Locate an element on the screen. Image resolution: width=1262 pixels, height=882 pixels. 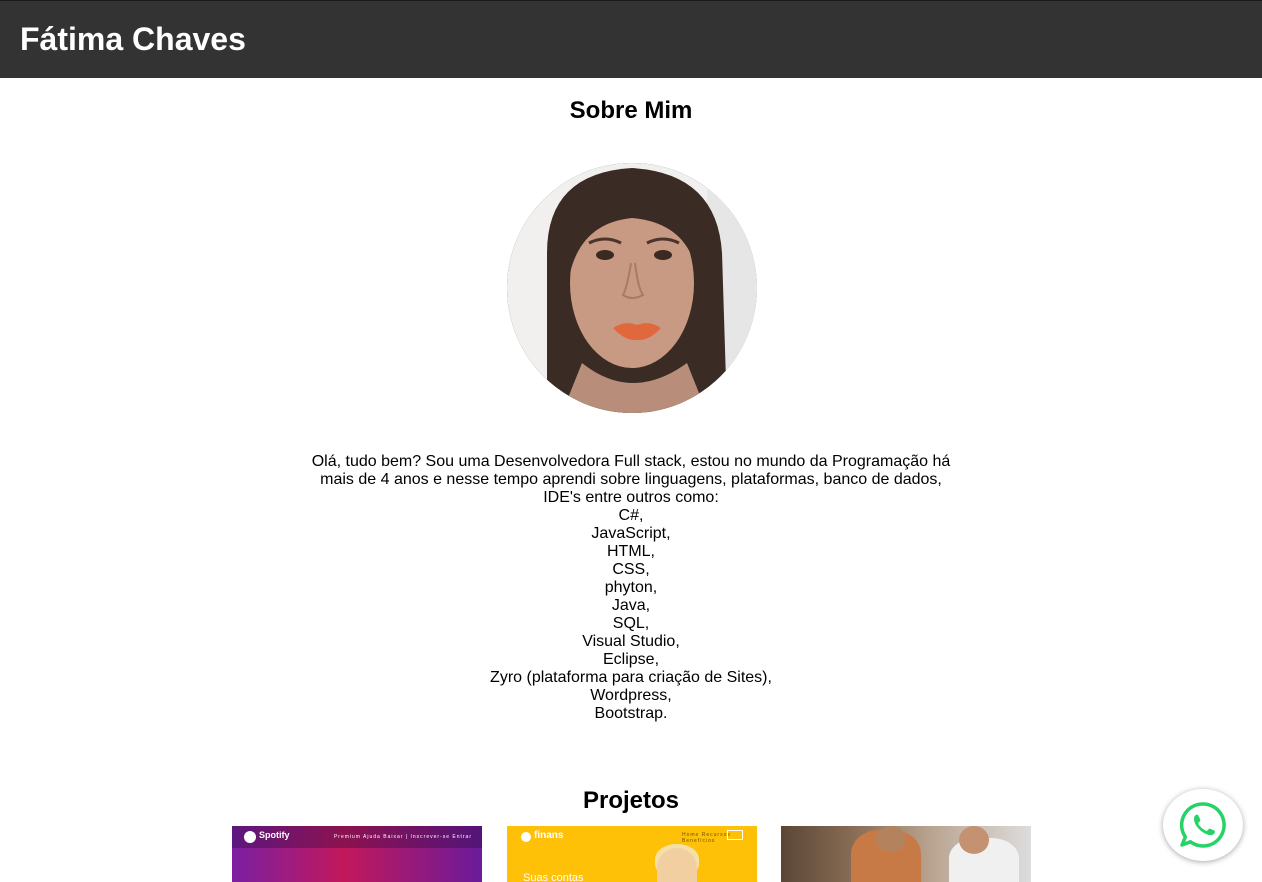
finans-brand: finans is located at coordinates (549, 835).